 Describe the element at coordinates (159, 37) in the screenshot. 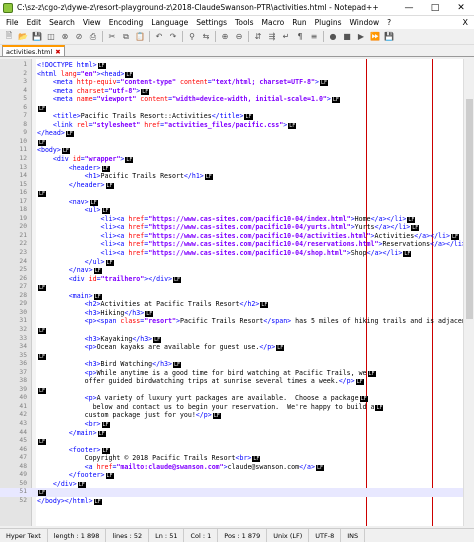

I see `undo-icon: ↶` at that location.